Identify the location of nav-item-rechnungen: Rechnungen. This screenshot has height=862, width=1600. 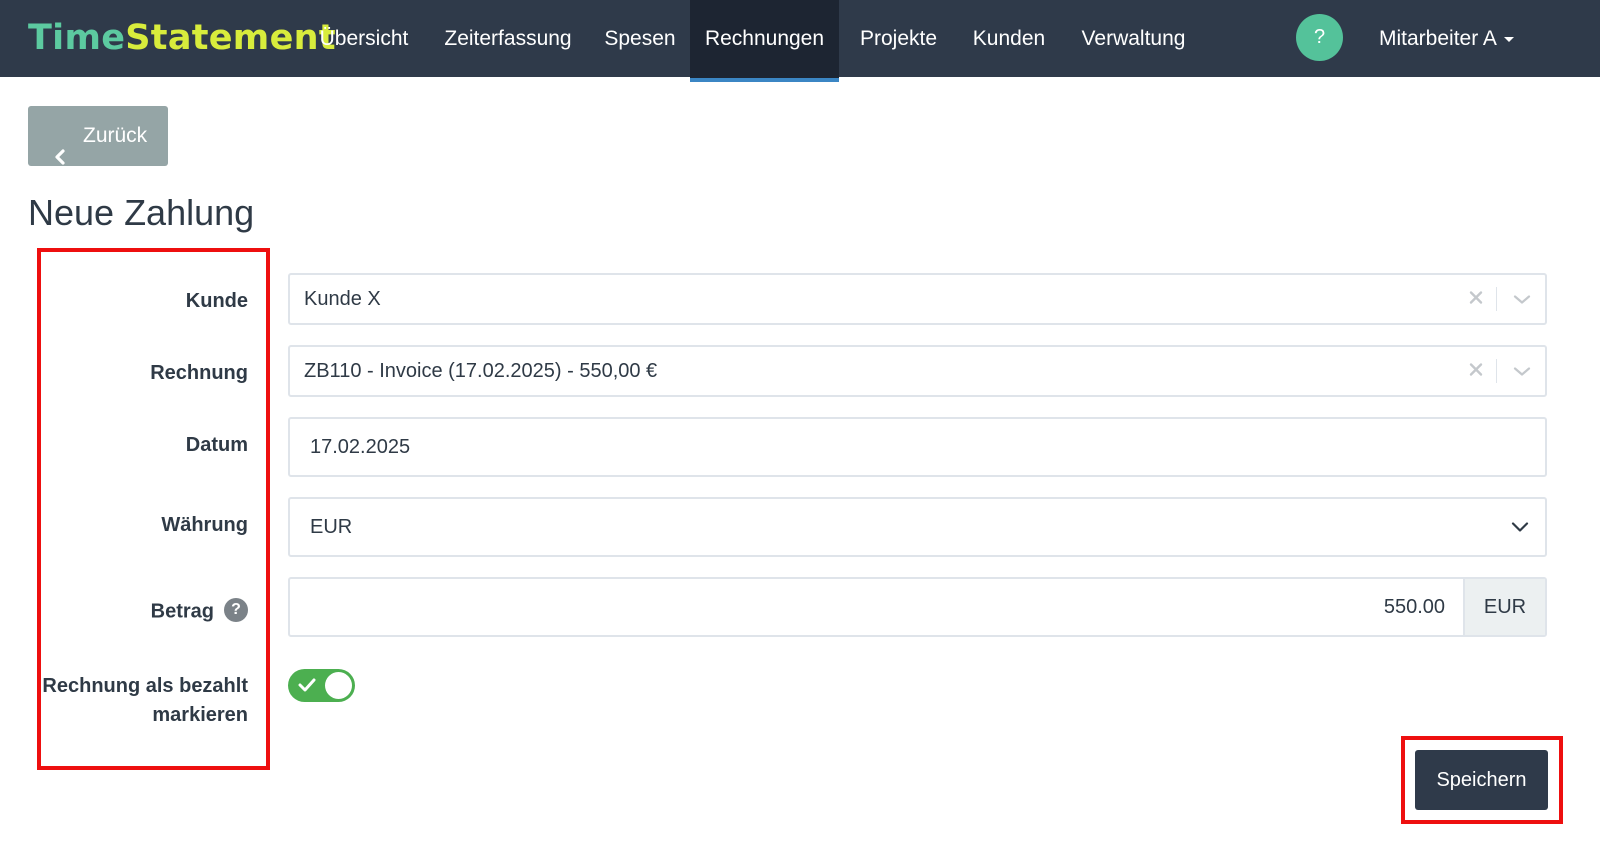
(764, 41).